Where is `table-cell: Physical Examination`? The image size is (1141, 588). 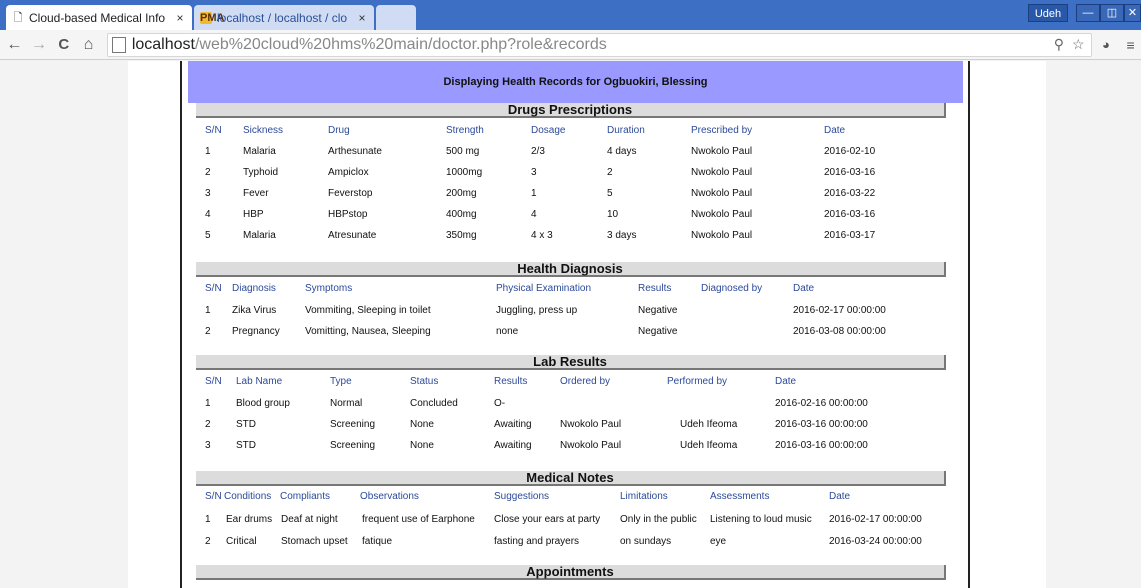
table-cell: Physical Examination is located at coordinates (544, 288).